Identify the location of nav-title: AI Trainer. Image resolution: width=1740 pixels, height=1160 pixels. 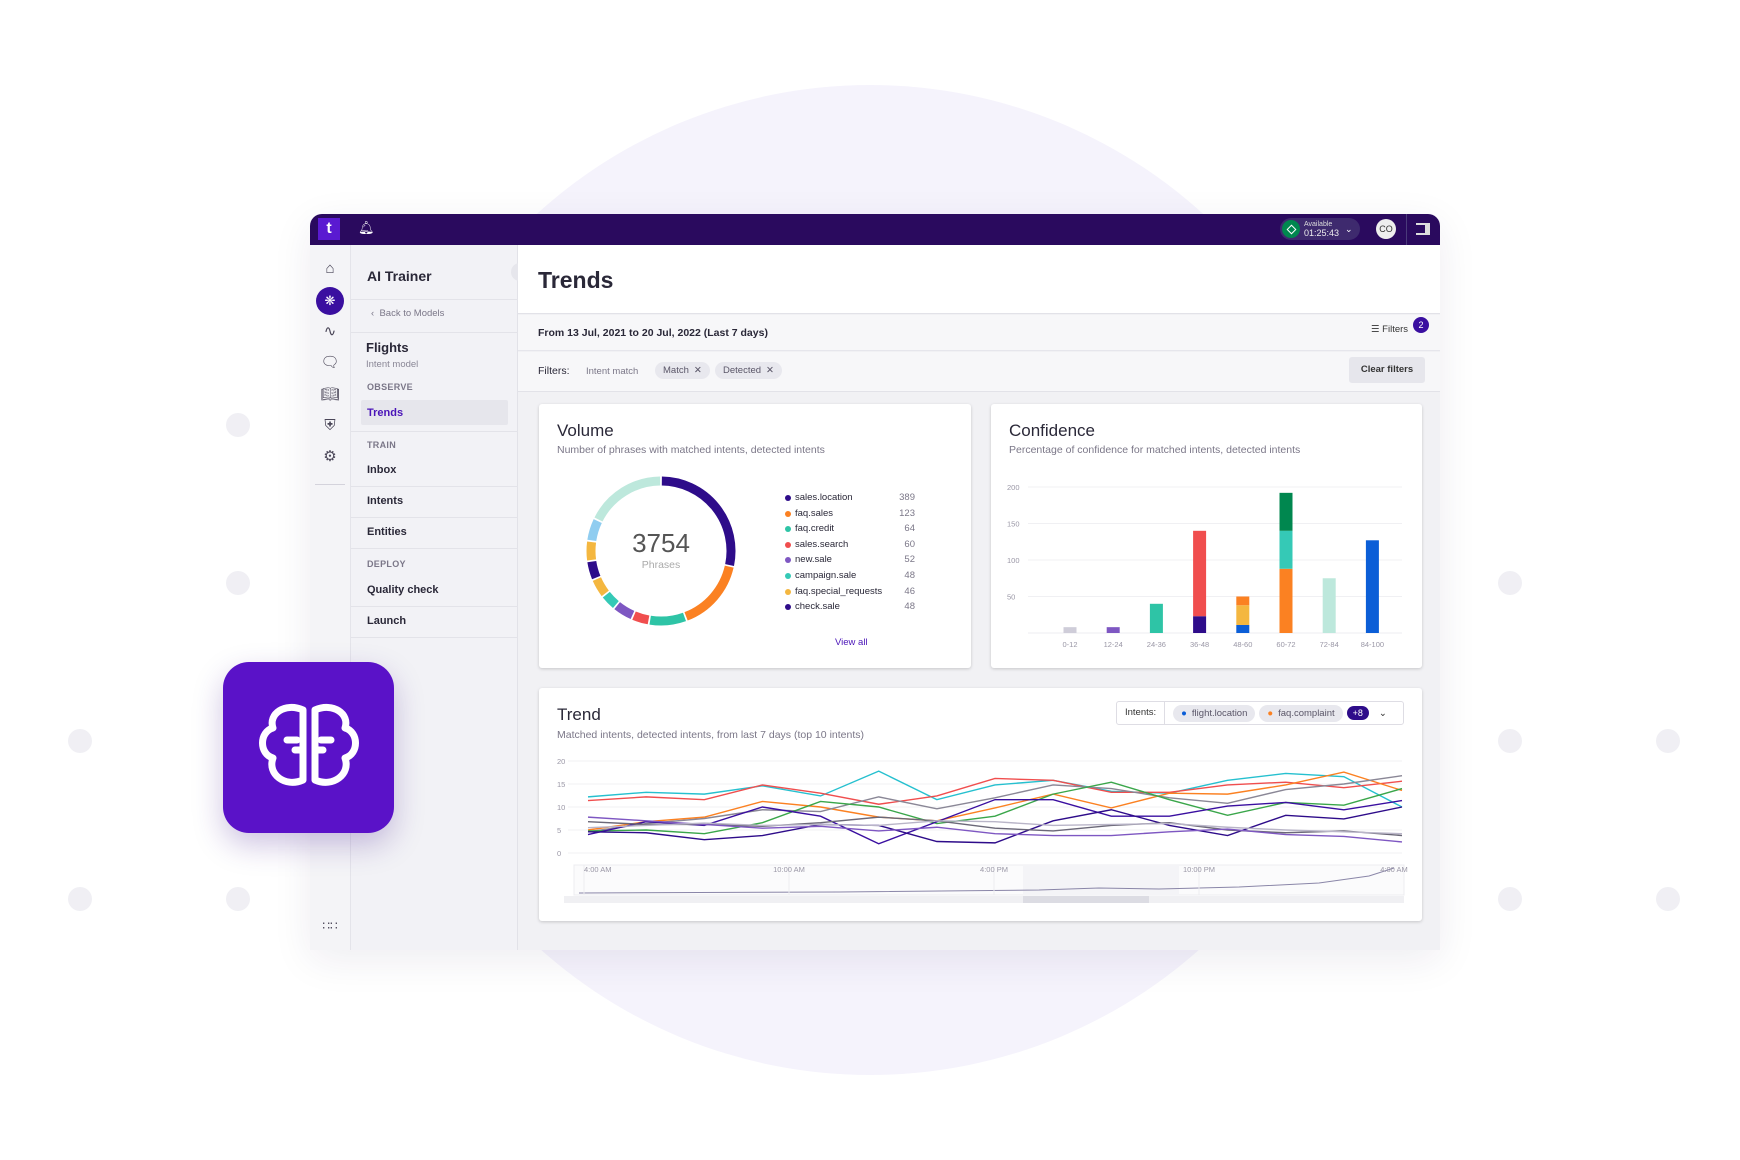
(399, 276).